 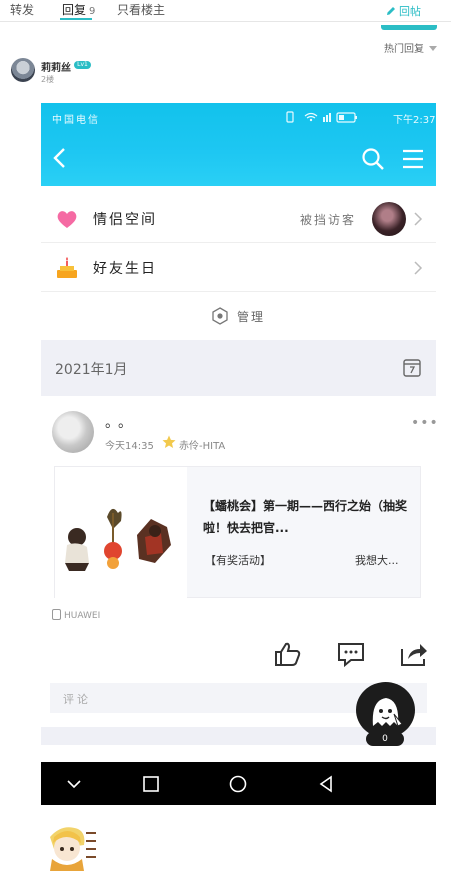 I want to click on post-time: 今天14:35, so click(x=129, y=446).